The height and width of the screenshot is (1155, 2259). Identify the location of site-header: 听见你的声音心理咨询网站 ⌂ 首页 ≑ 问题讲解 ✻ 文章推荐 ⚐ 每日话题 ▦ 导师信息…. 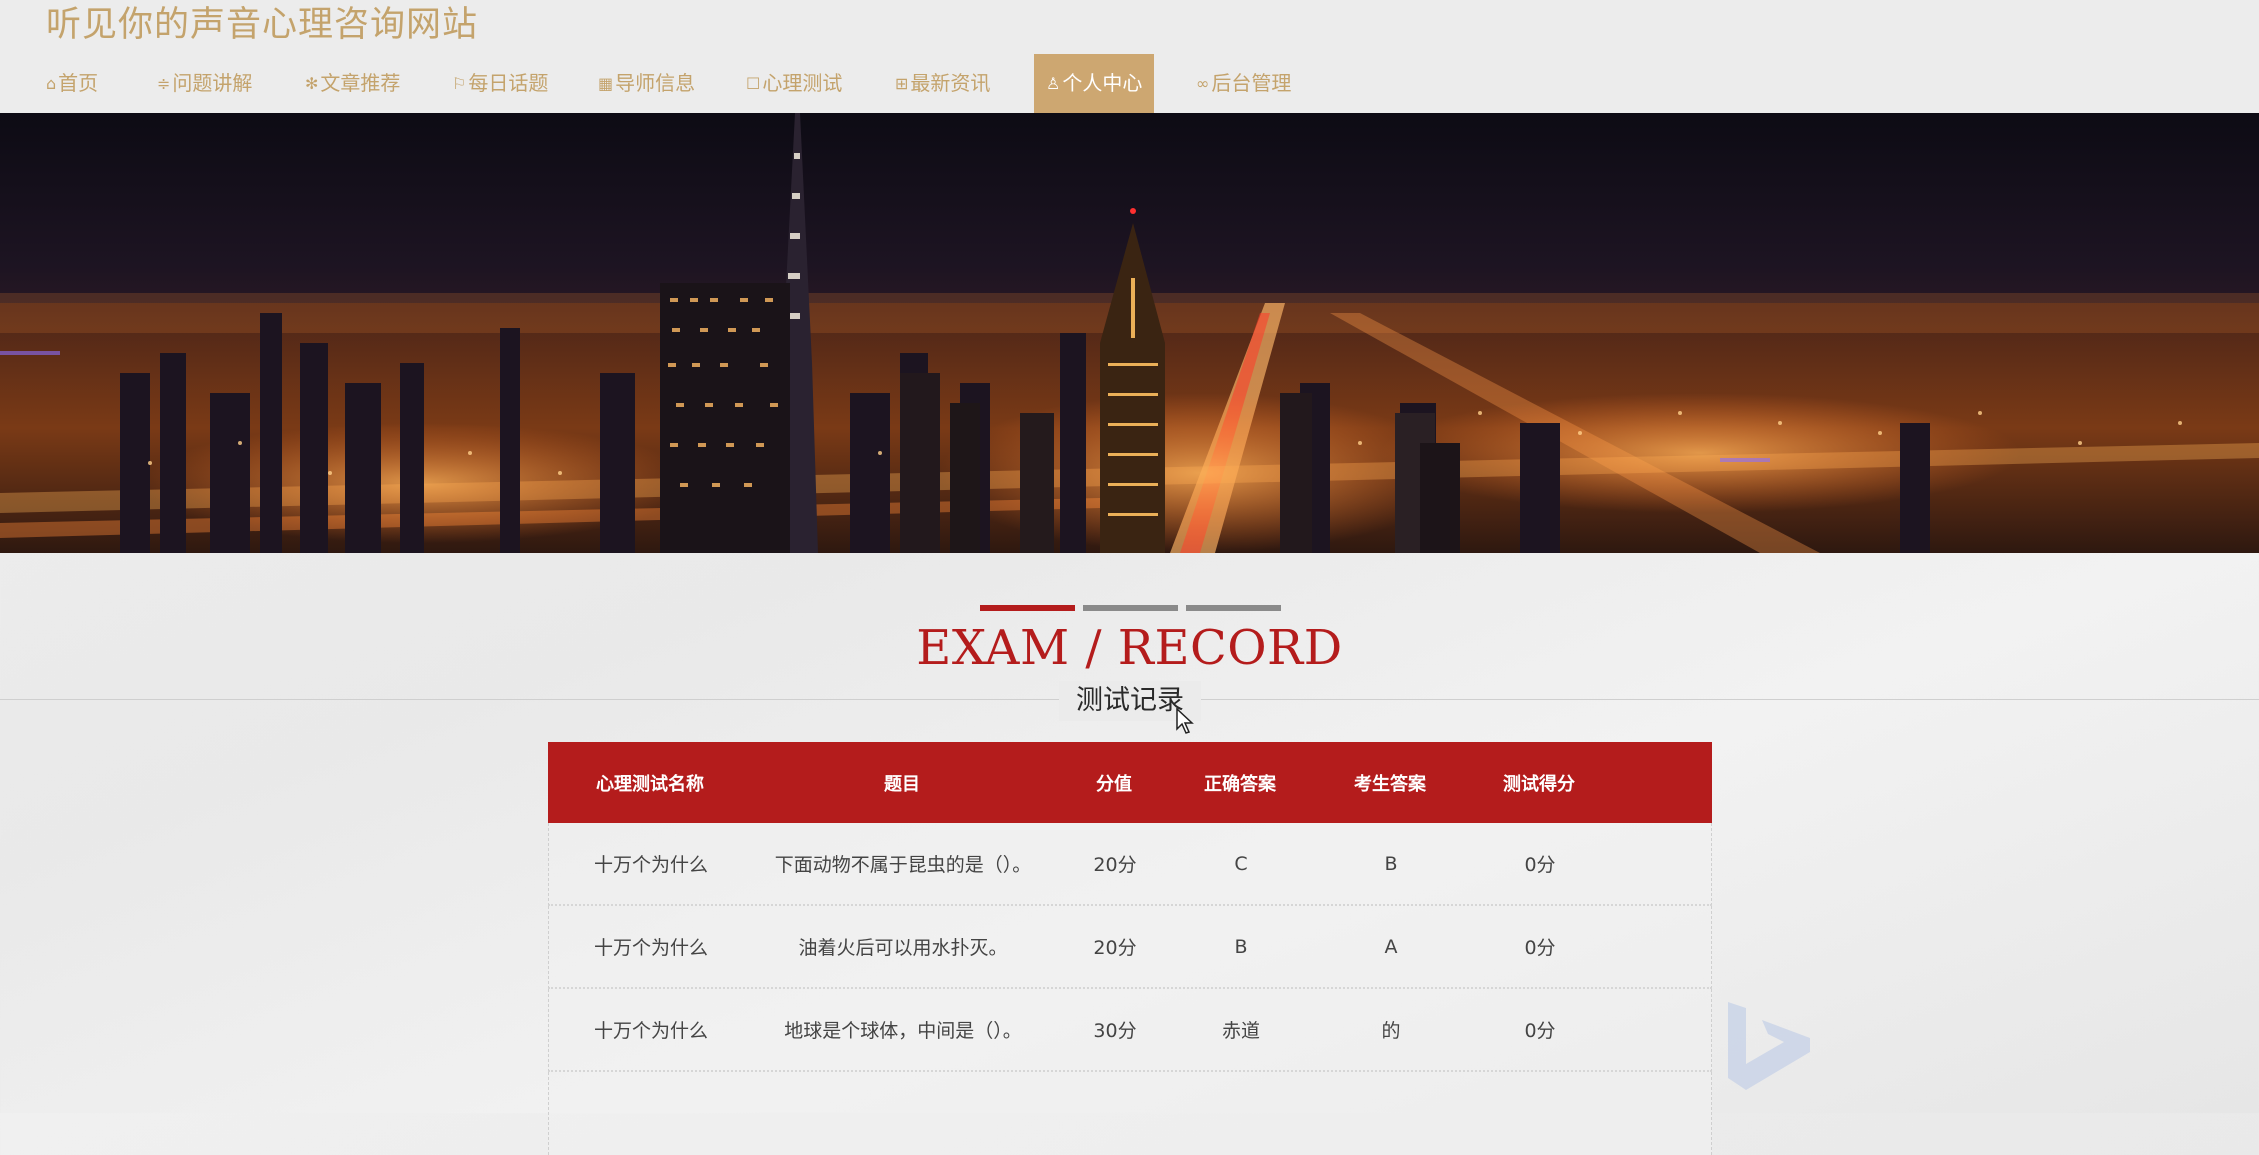
(1129, 56).